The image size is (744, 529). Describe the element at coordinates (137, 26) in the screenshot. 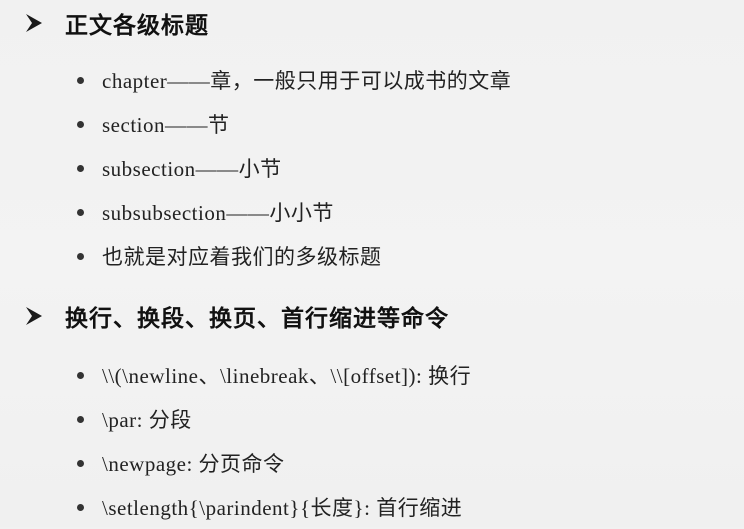

I see `section-title: 正文各级标题` at that location.